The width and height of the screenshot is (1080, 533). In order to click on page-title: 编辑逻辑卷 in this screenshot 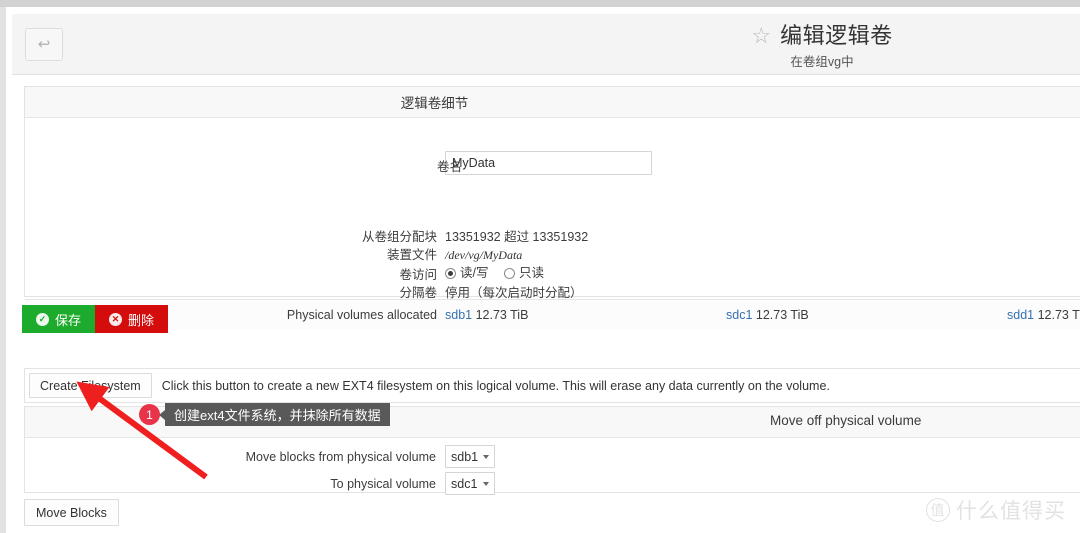, I will do `click(836, 35)`.